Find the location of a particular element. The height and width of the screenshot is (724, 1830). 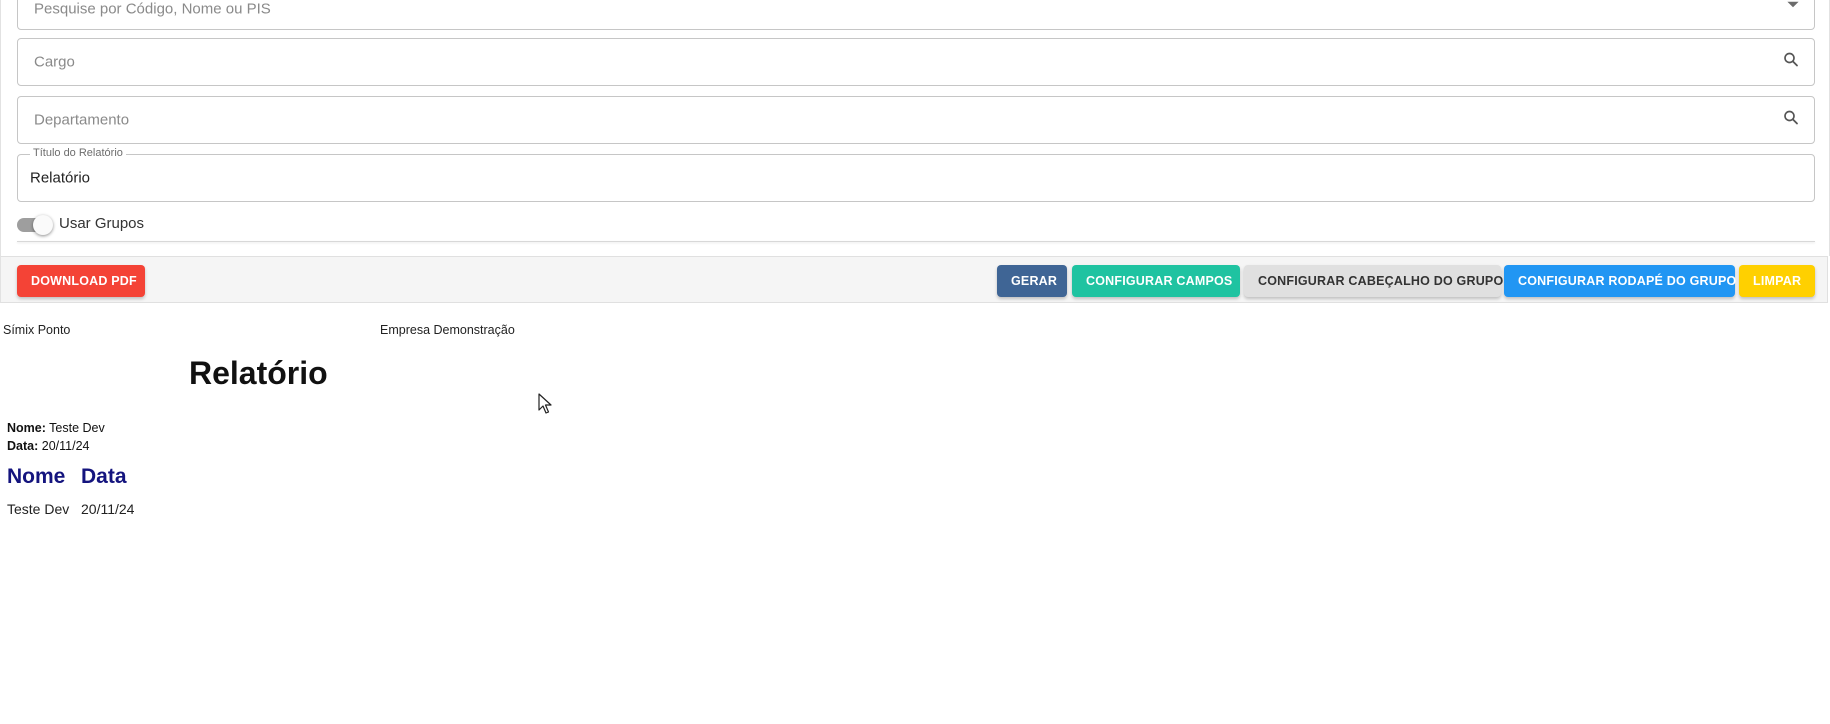

report-company-name: Empresa Demonstração is located at coordinates (447, 330).